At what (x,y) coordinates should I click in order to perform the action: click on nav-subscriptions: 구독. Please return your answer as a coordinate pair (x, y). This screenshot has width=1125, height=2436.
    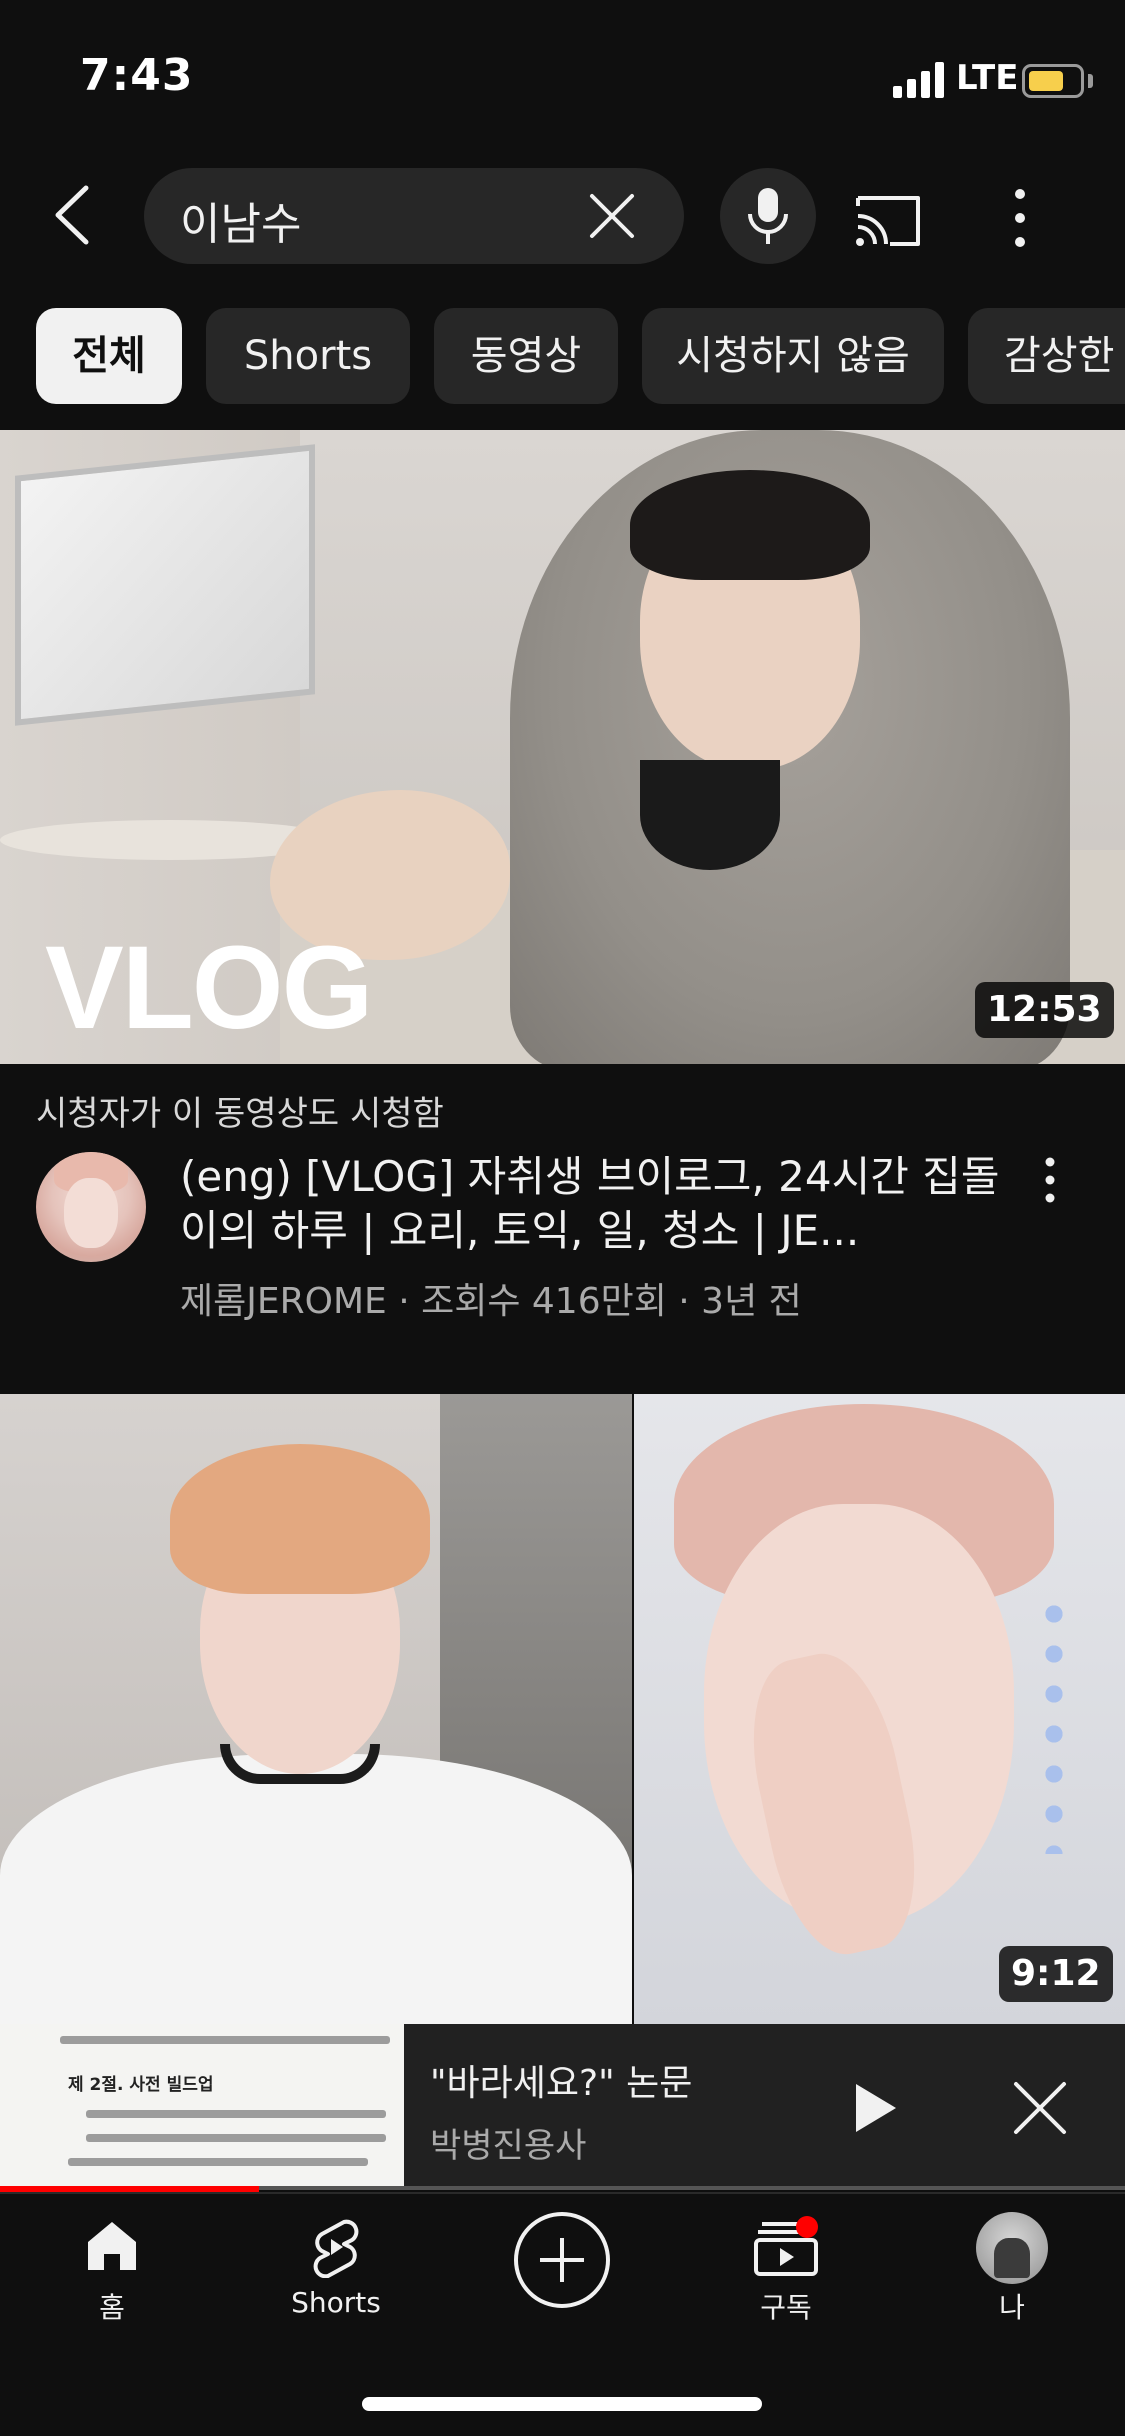
    Looking at the image, I should click on (786, 2264).